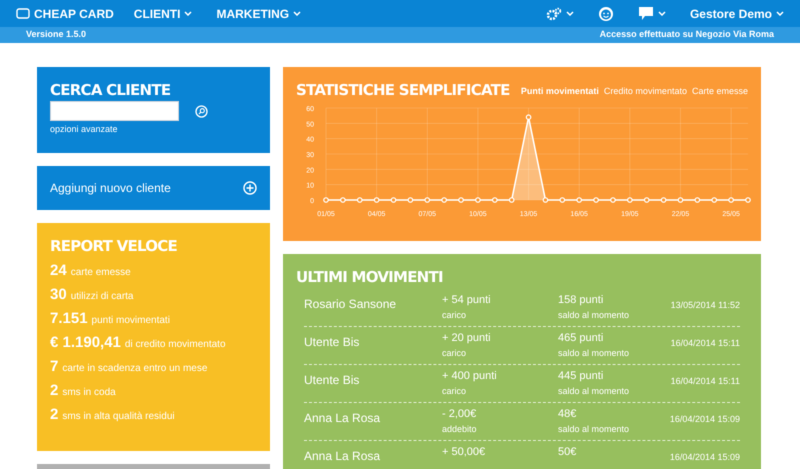 Image resolution: width=800 pixels, height=469 pixels. I want to click on report-stat: 2 sms in alta qualità residui, so click(113, 415).